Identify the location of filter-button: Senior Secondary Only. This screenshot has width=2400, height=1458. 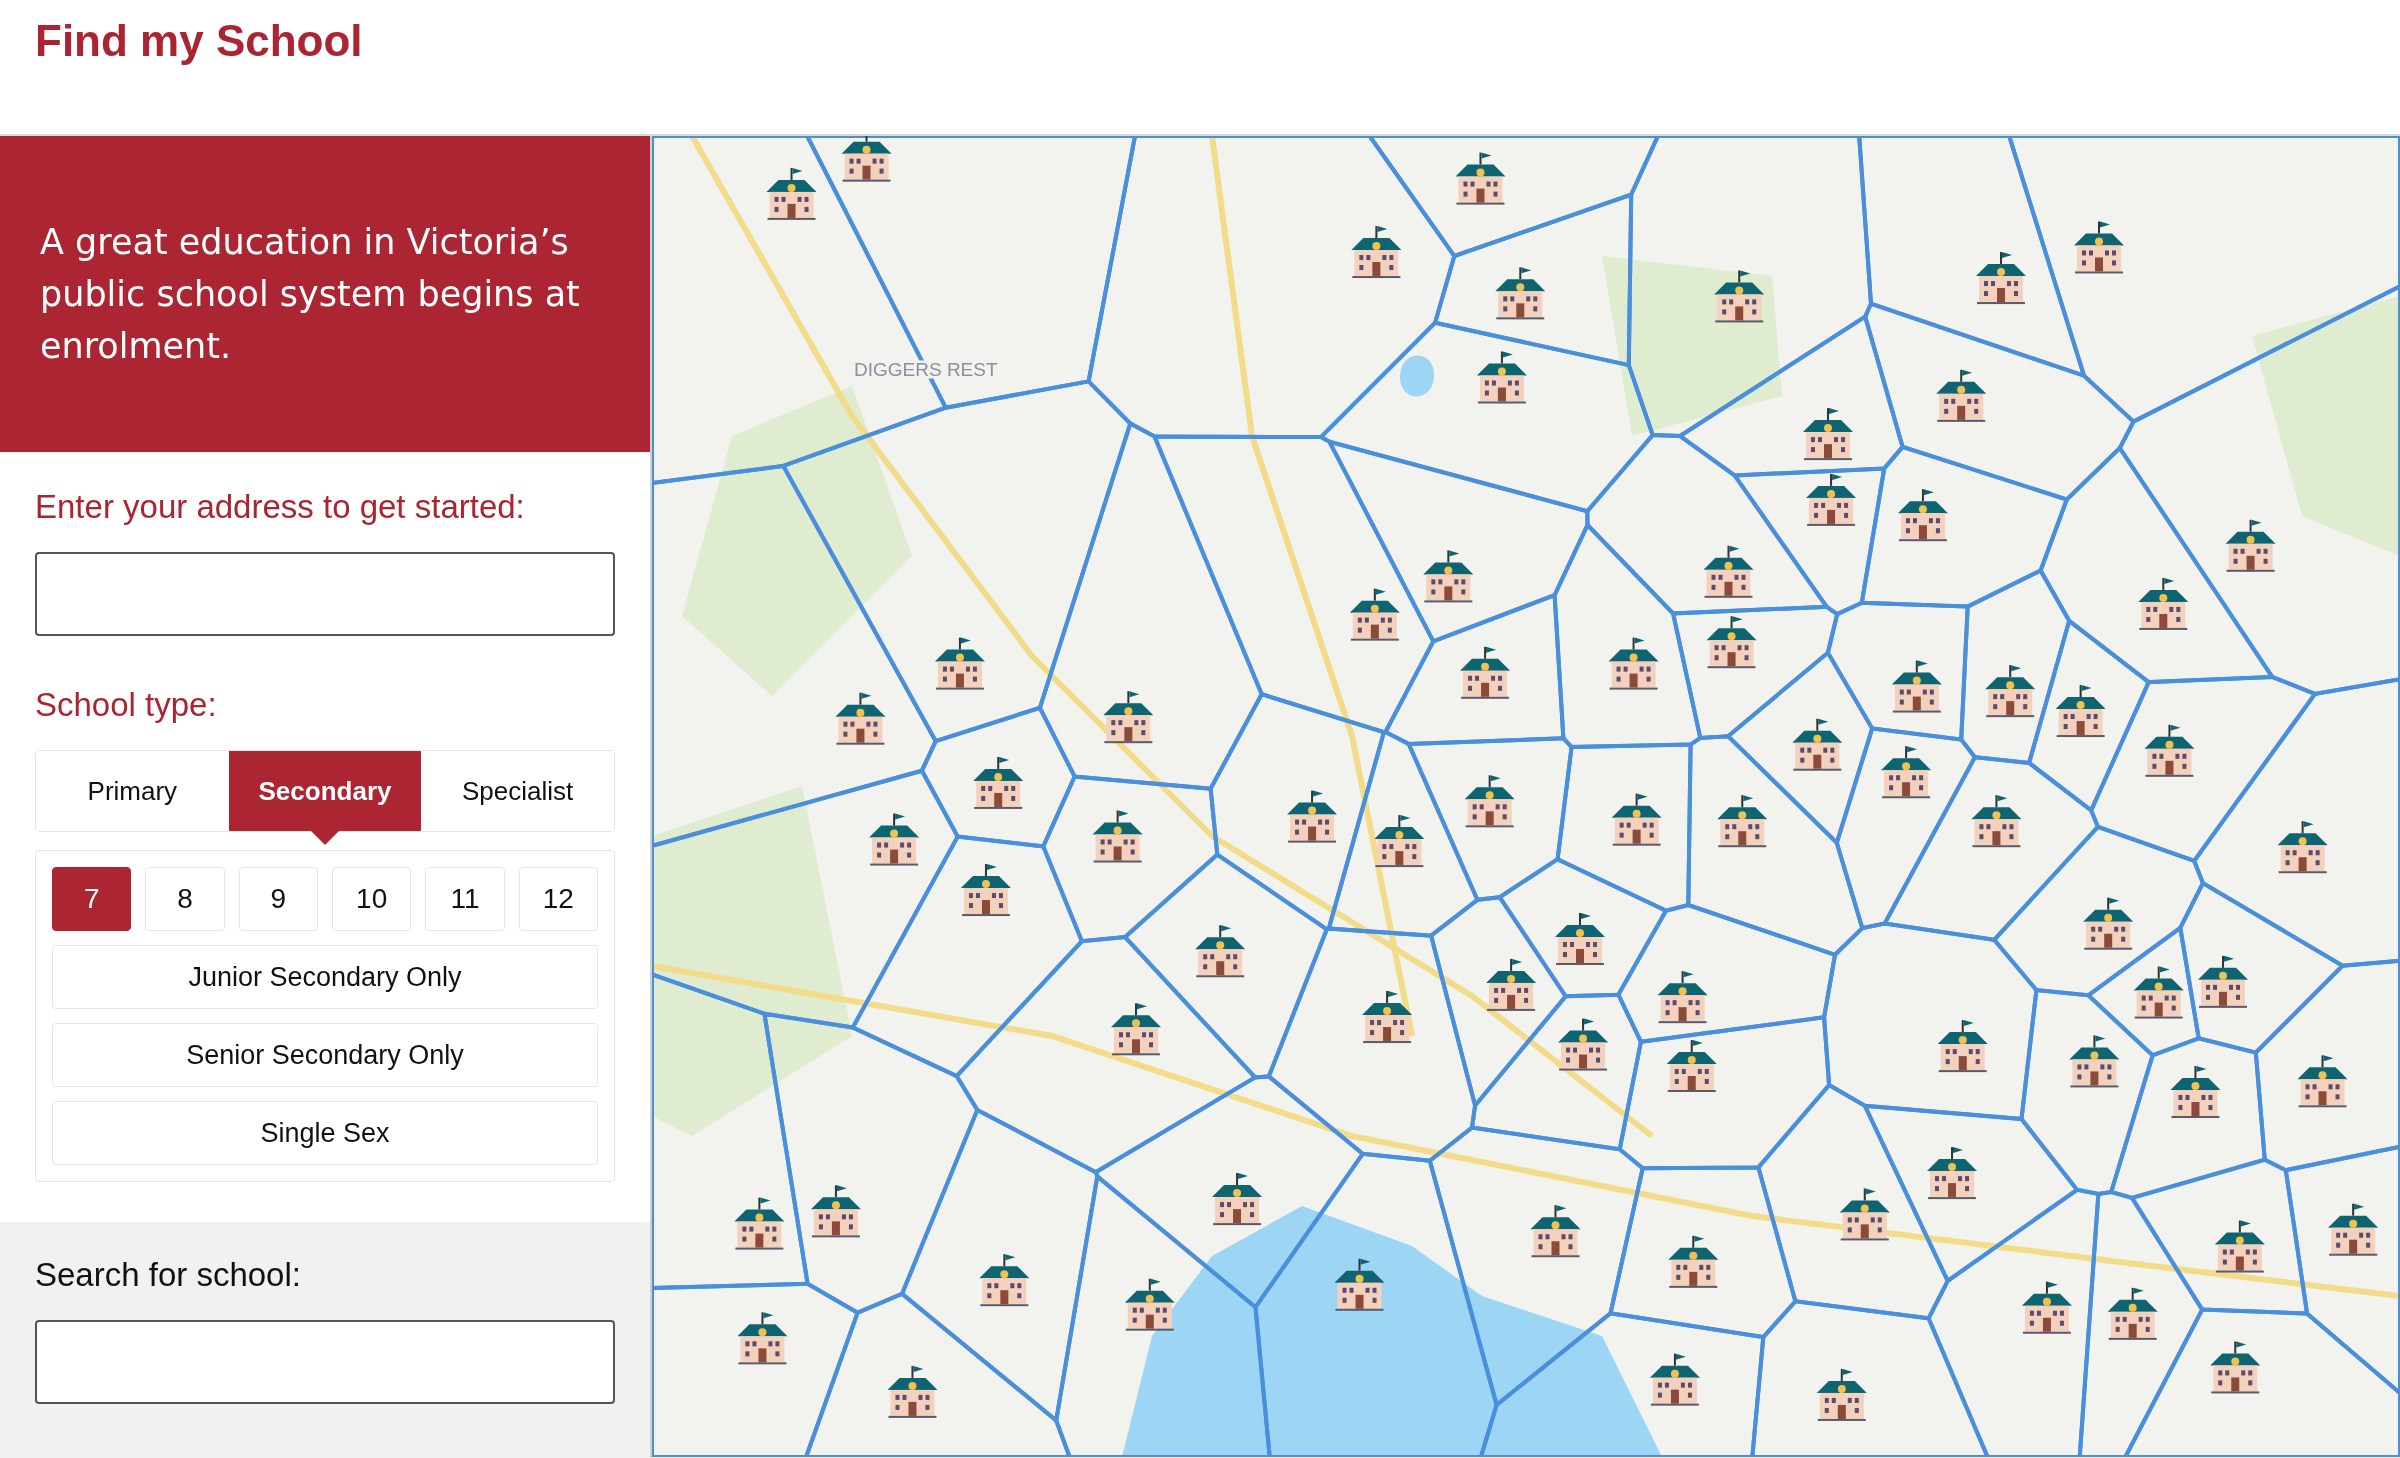
(325, 1055).